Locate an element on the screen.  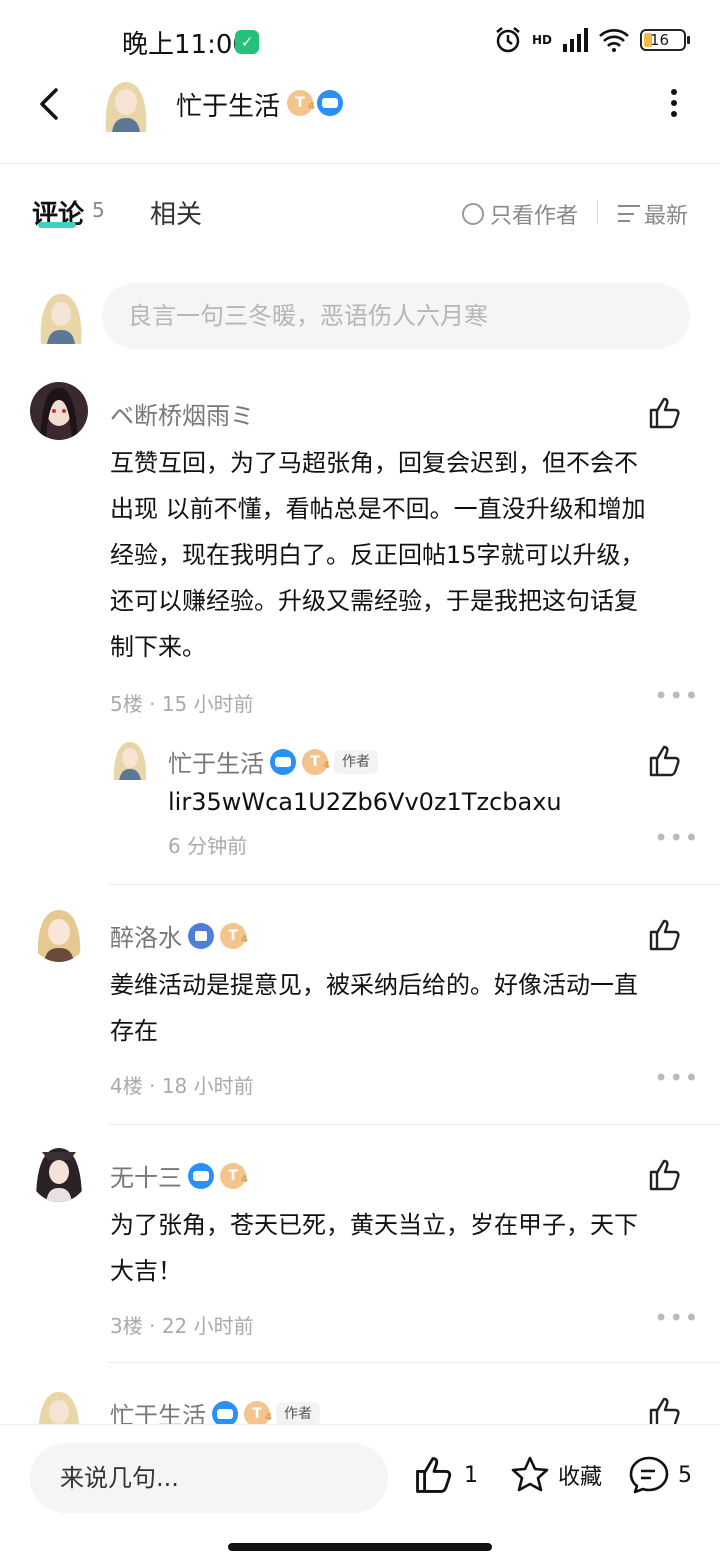
comment-line: 存在 is located at coordinates (134, 1031).